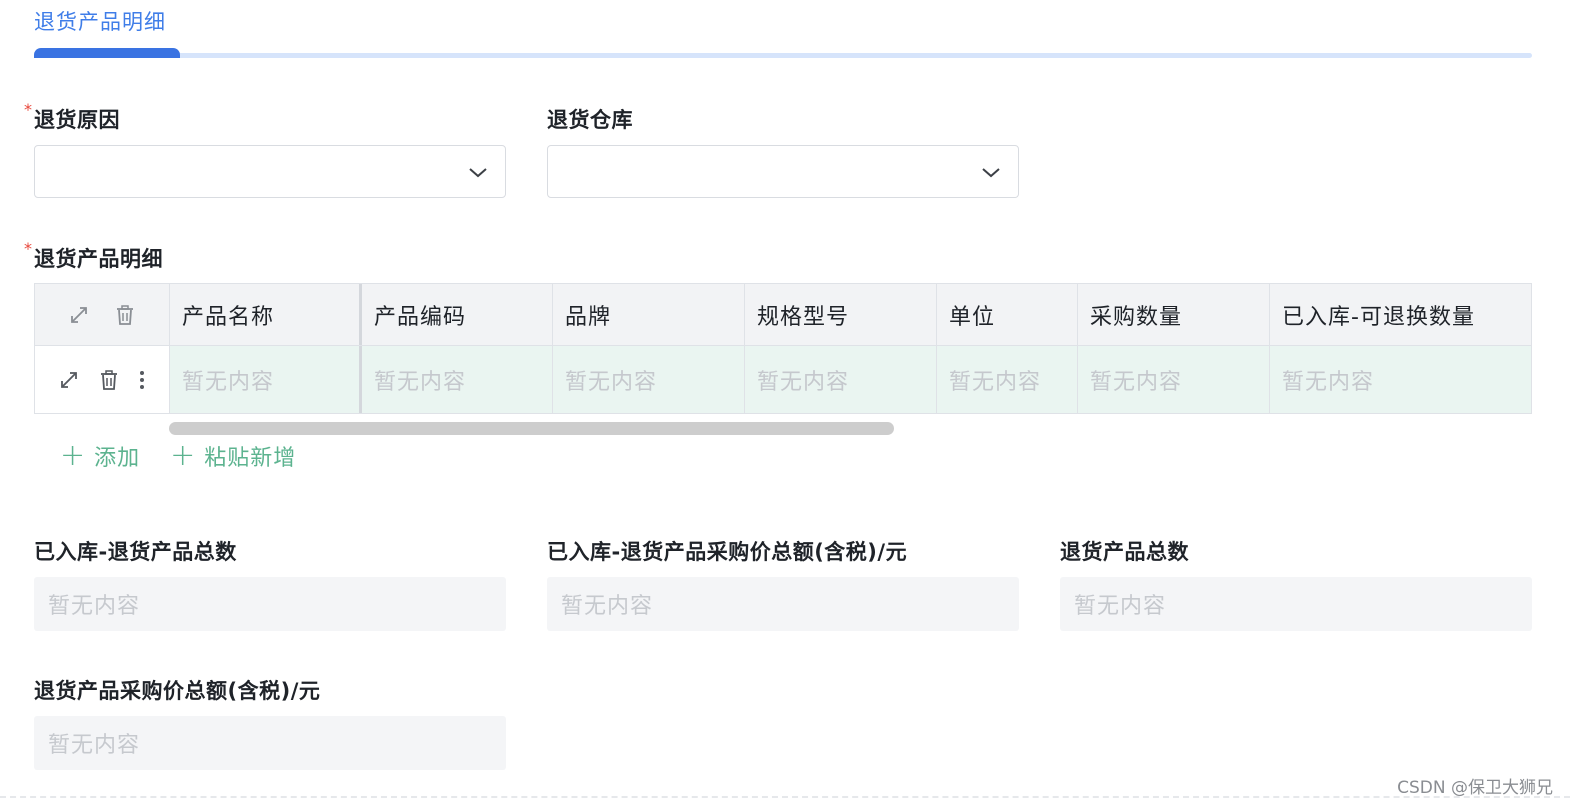  Describe the element at coordinates (177, 691) in the screenshot. I see `return-amount-label: 退货产品采购价总额(含税)/元` at that location.